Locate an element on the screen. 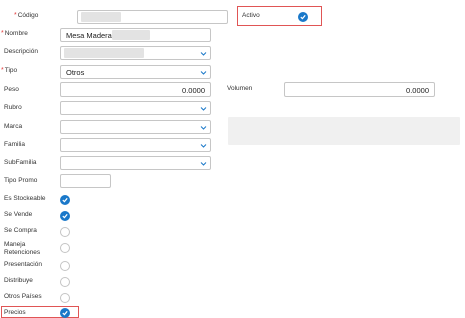  subfamilia-select is located at coordinates (135, 163).